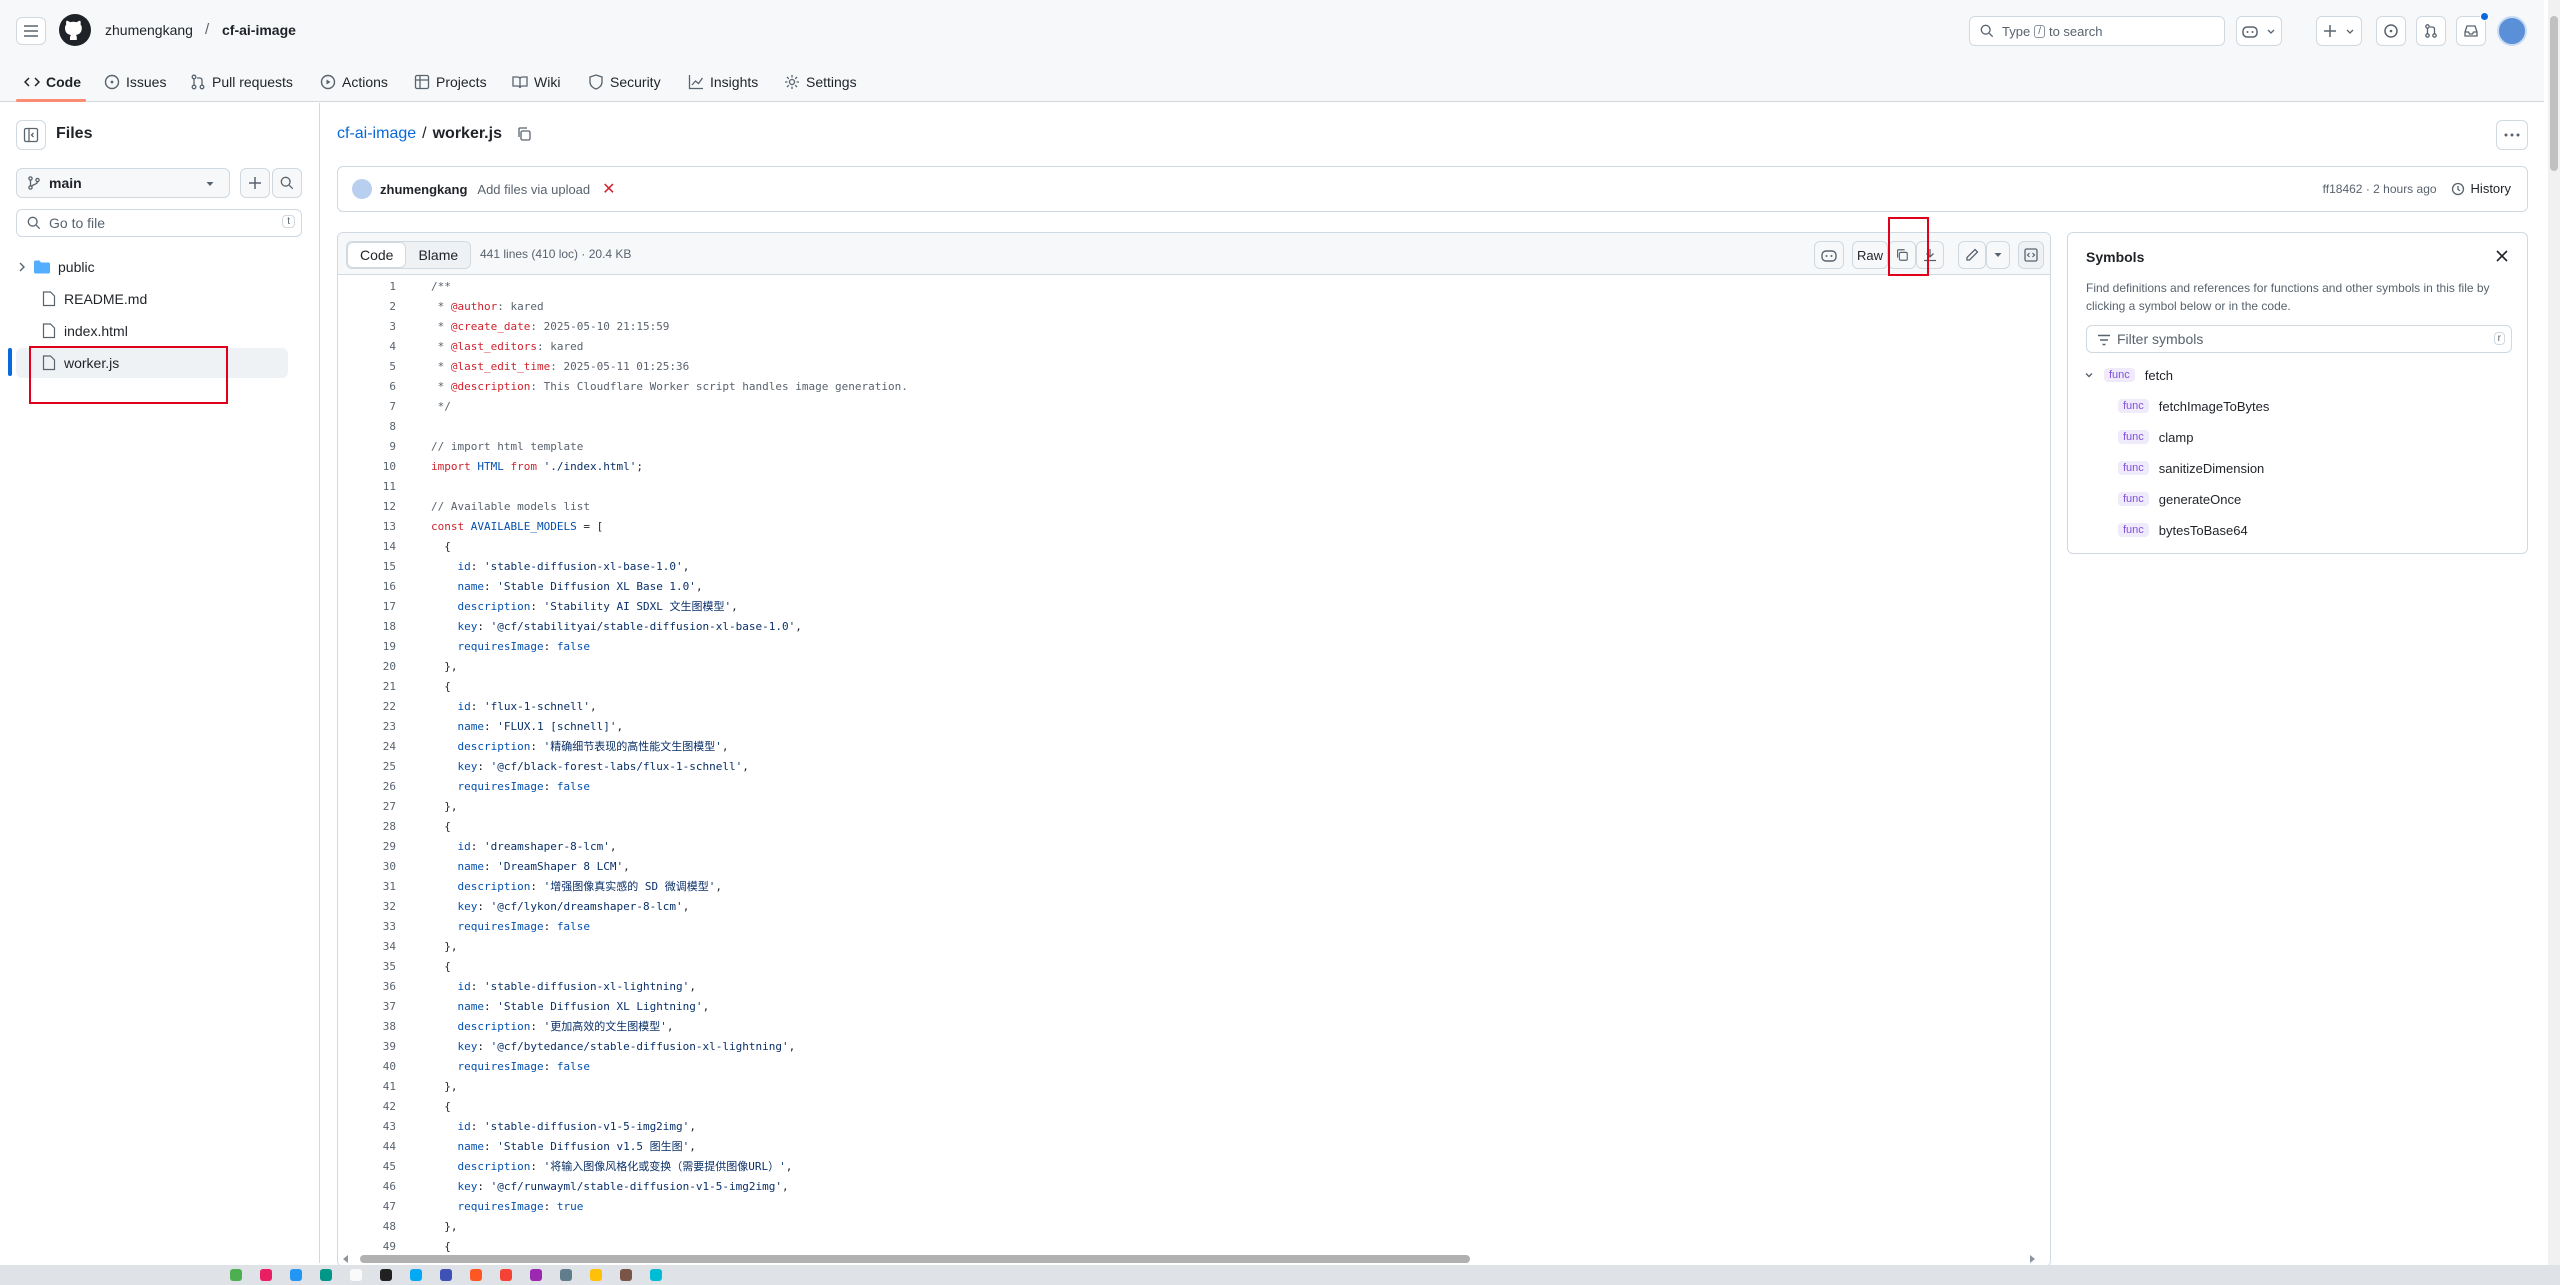 Image resolution: width=2560 pixels, height=1285 pixels. Describe the element at coordinates (367, 866) in the screenshot. I see `line-number: 30` at that location.